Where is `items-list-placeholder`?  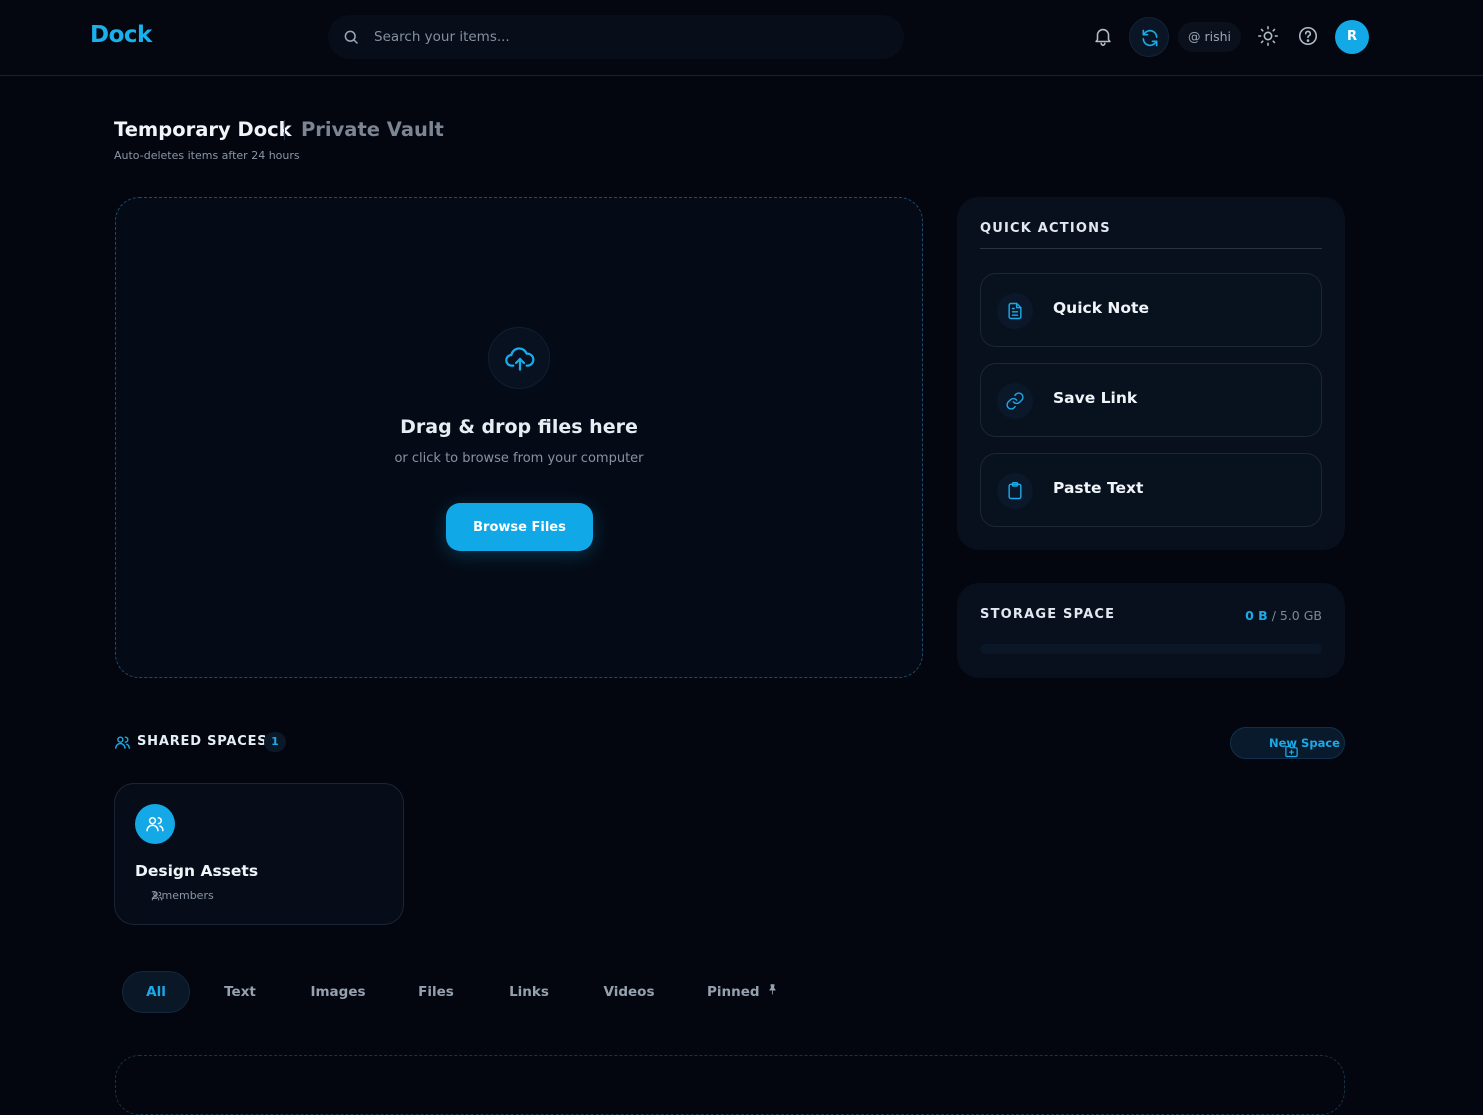
items-list-placeholder is located at coordinates (730, 1085).